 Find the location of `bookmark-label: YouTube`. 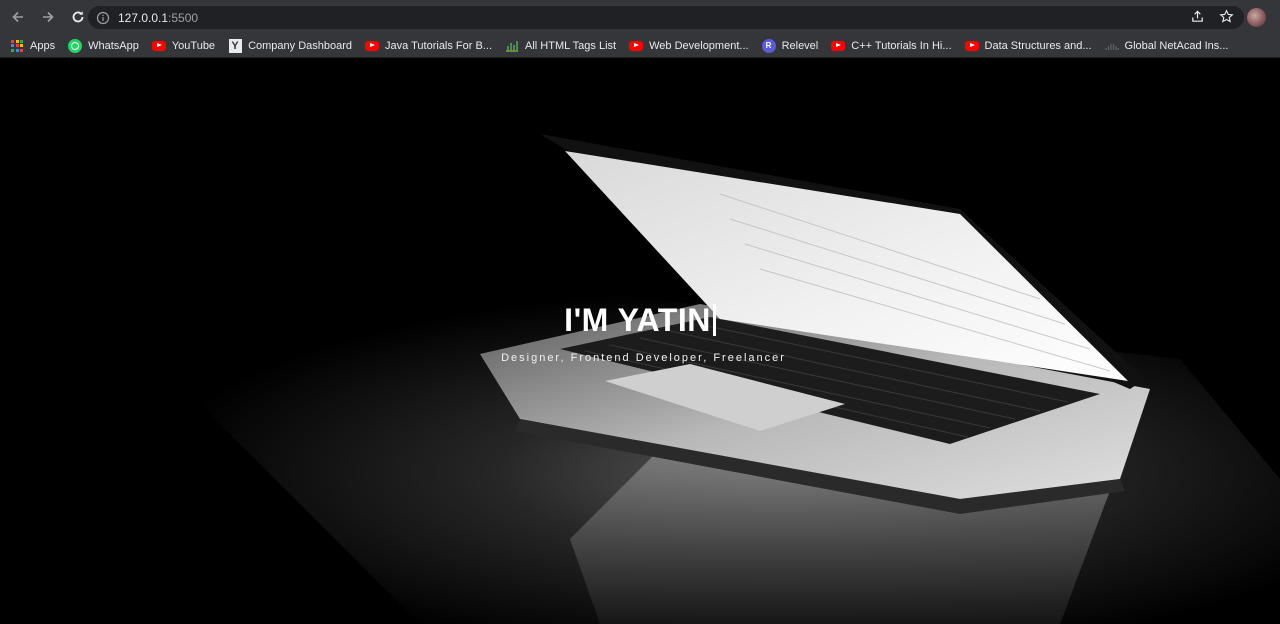

bookmark-label: YouTube is located at coordinates (193, 45).